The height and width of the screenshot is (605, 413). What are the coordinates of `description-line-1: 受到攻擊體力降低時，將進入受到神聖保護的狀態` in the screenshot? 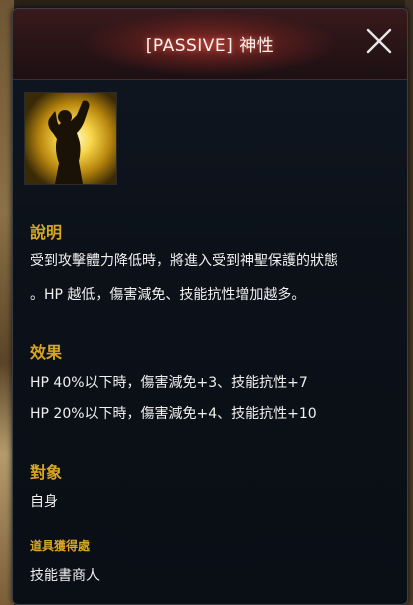 It's located at (184, 261).